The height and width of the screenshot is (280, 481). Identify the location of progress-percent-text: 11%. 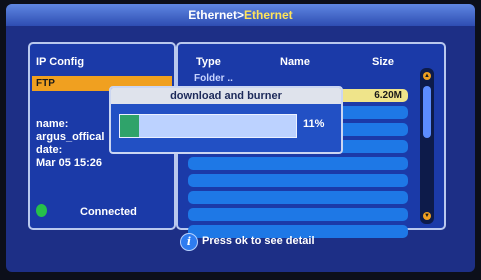
(314, 124).